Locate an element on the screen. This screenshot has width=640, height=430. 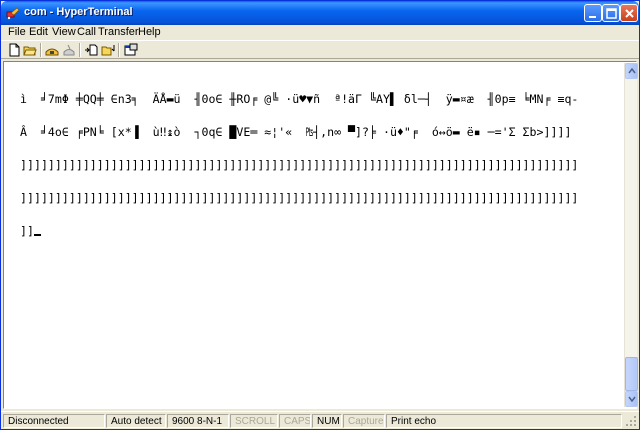
receive-icon is located at coordinates (108, 50).